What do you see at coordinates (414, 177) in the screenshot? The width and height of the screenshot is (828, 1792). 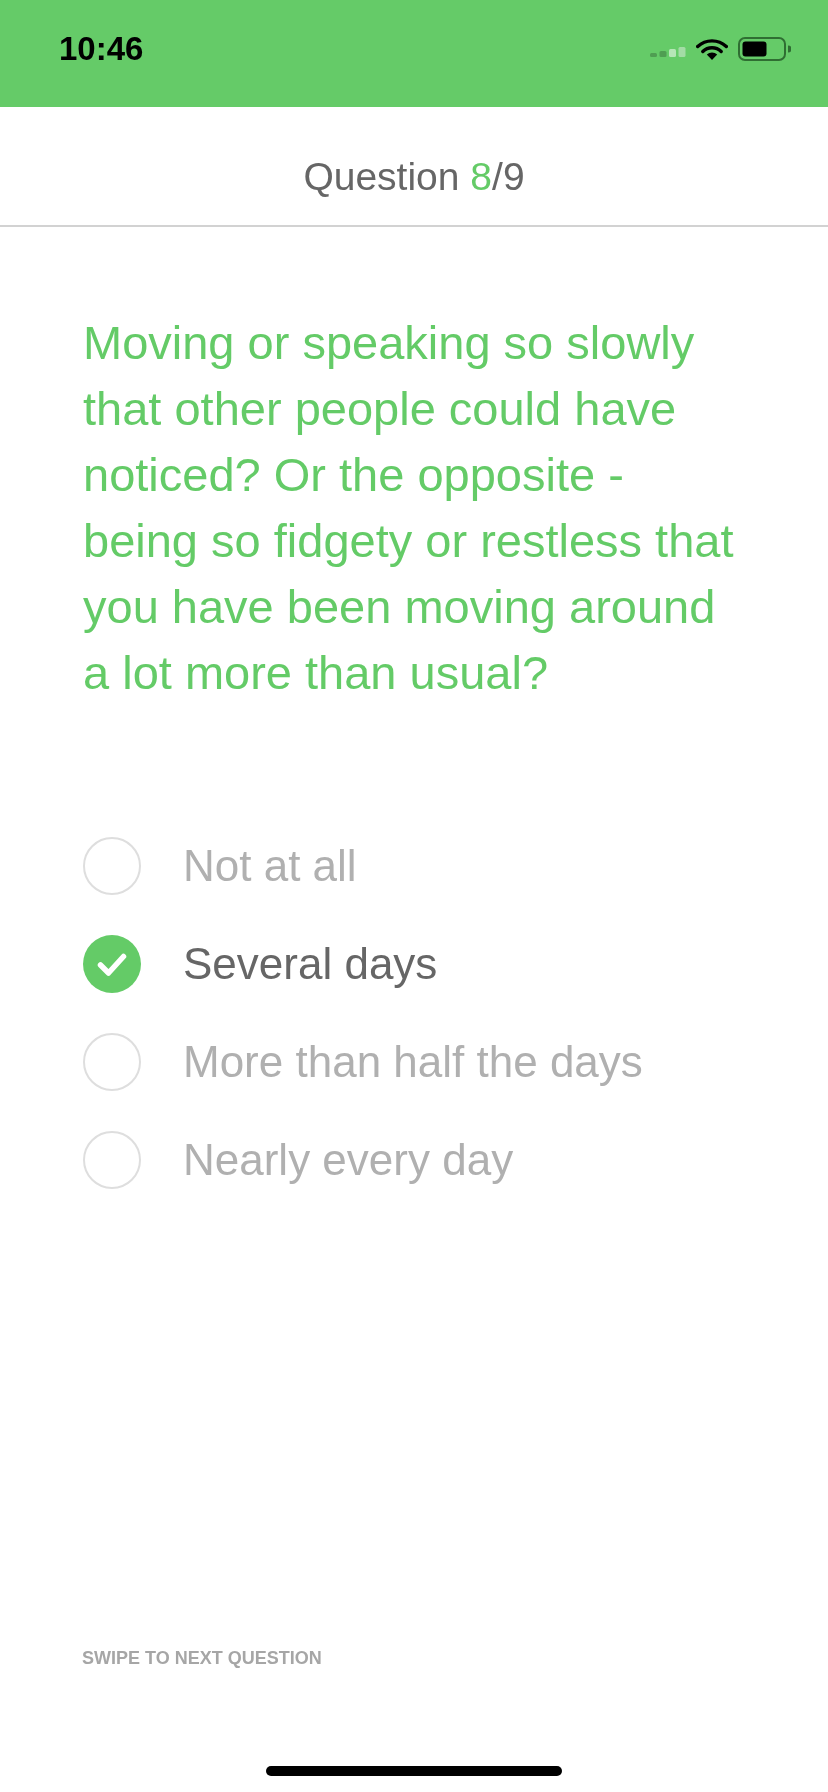 I see `question-counter: Question 8/9` at bounding box center [414, 177].